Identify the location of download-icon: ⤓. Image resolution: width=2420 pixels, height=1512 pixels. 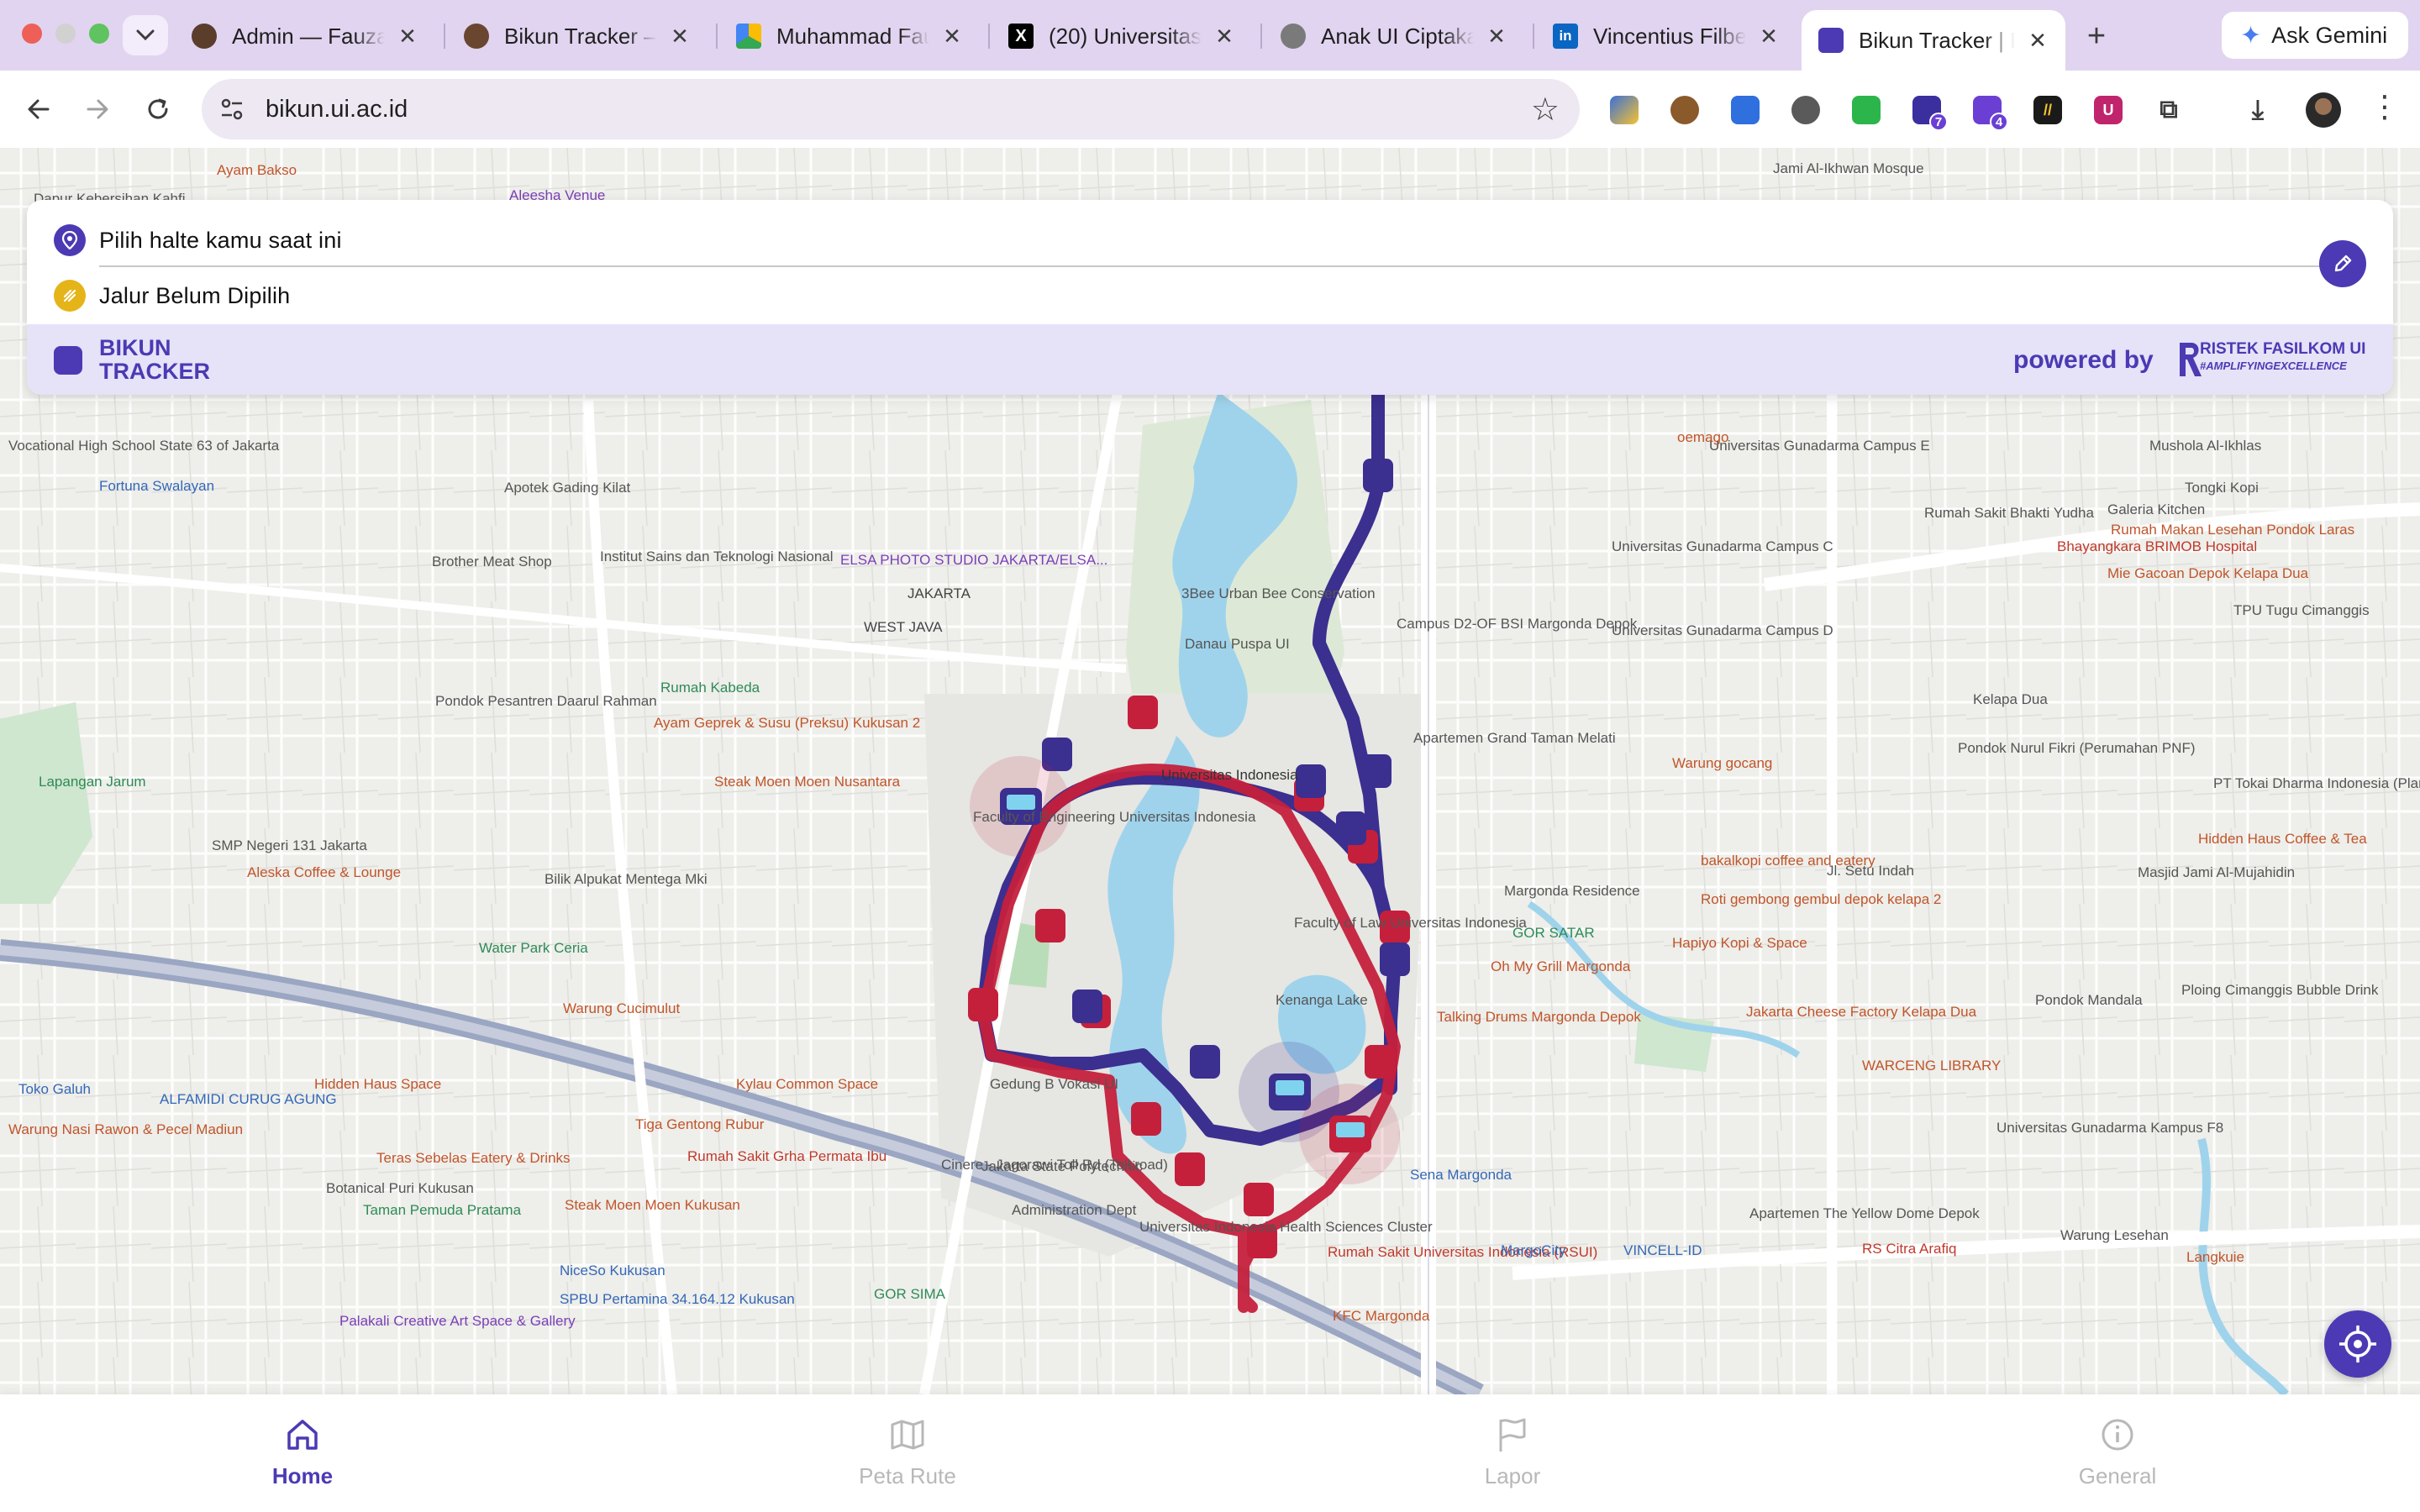
(2258, 109).